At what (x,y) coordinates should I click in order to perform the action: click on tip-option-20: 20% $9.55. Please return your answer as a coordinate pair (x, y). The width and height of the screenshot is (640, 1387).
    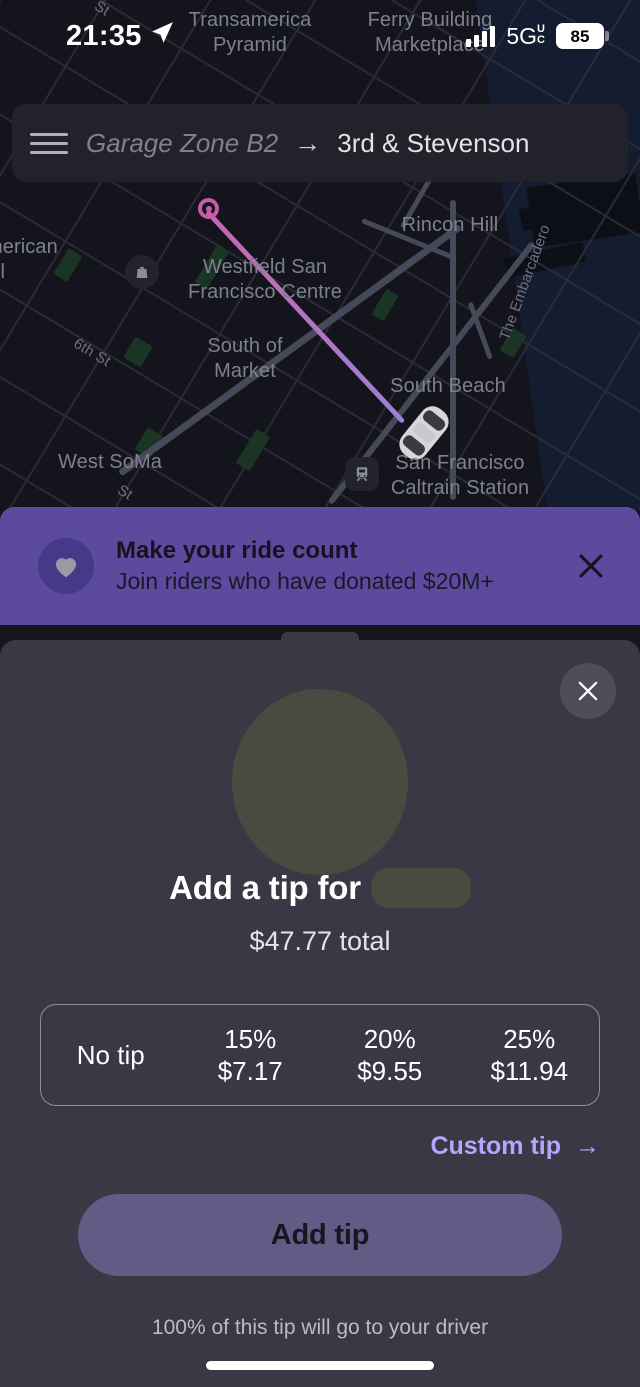
    Looking at the image, I should click on (390, 1055).